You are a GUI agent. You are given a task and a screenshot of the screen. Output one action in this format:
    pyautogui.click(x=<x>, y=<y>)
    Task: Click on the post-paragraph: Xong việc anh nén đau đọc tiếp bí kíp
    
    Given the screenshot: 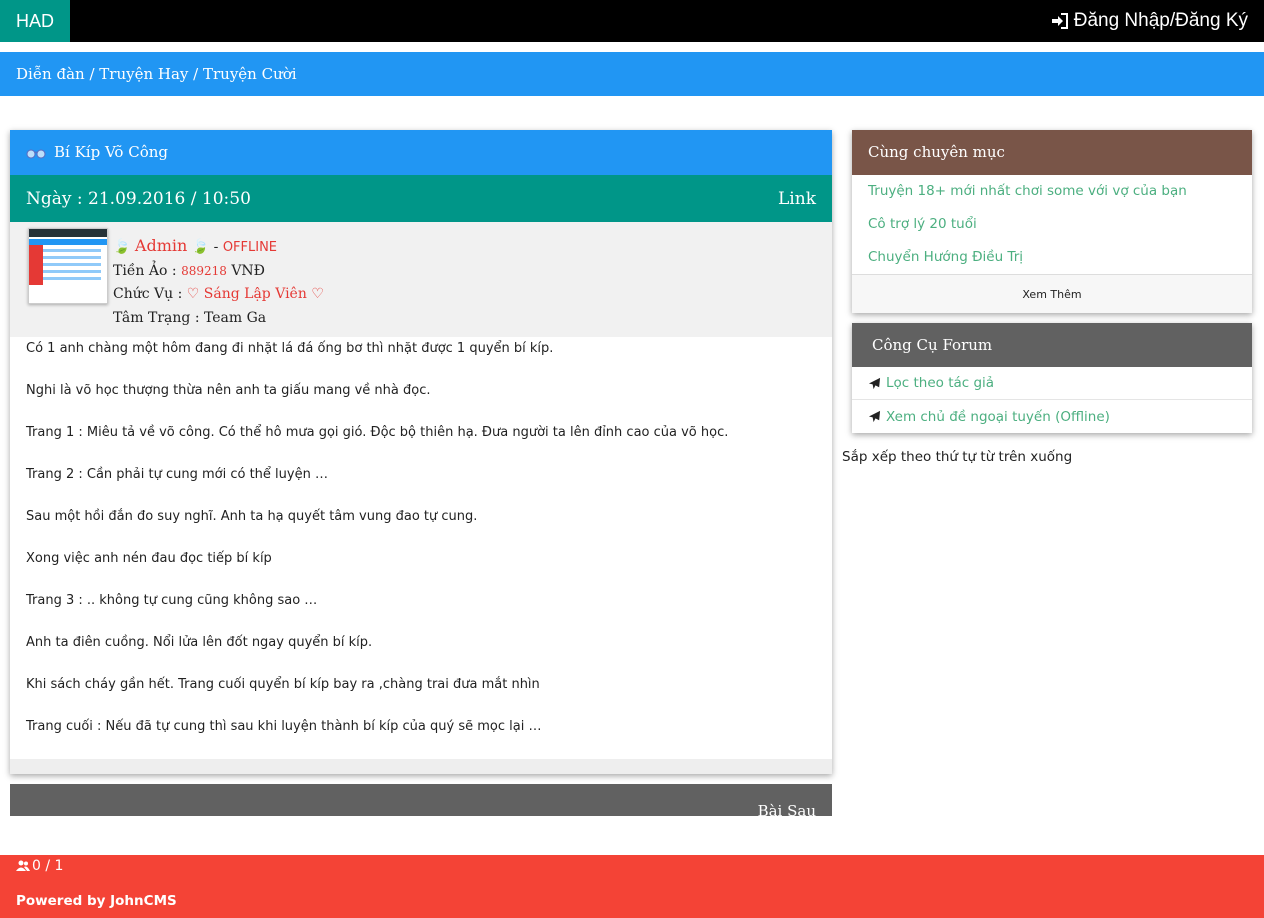 What is the action you would take?
    pyautogui.click(x=149, y=558)
    